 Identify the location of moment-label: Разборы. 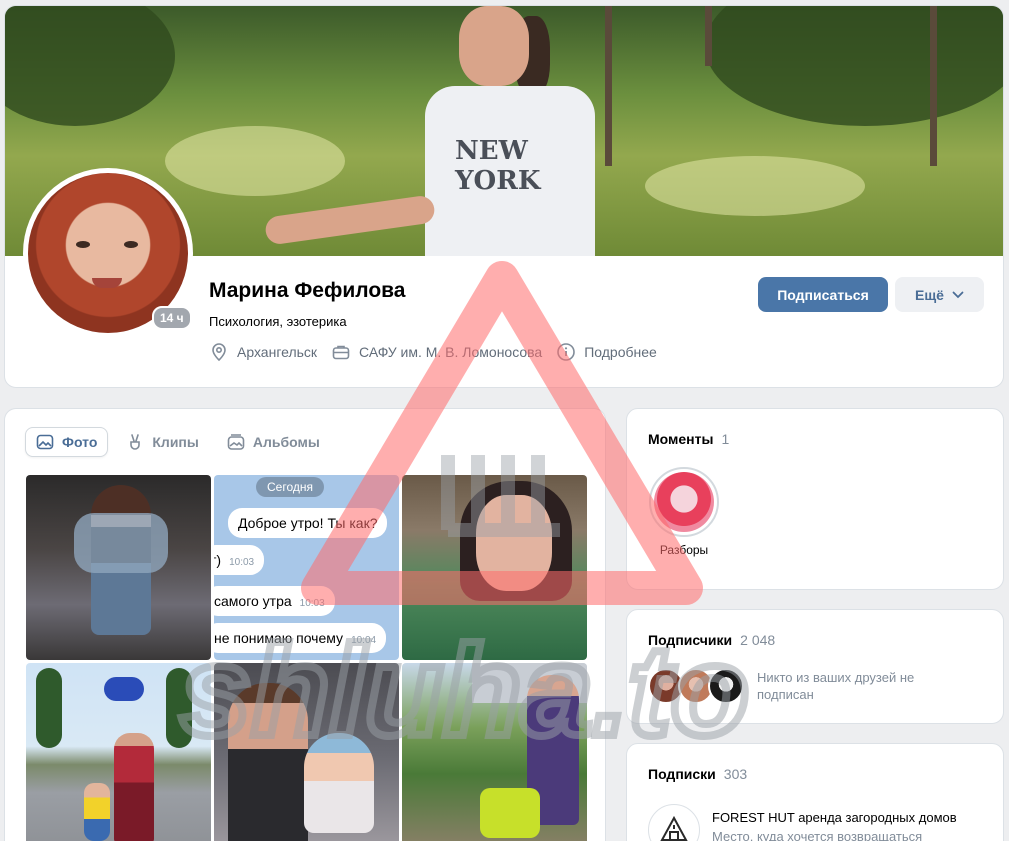
(684, 550).